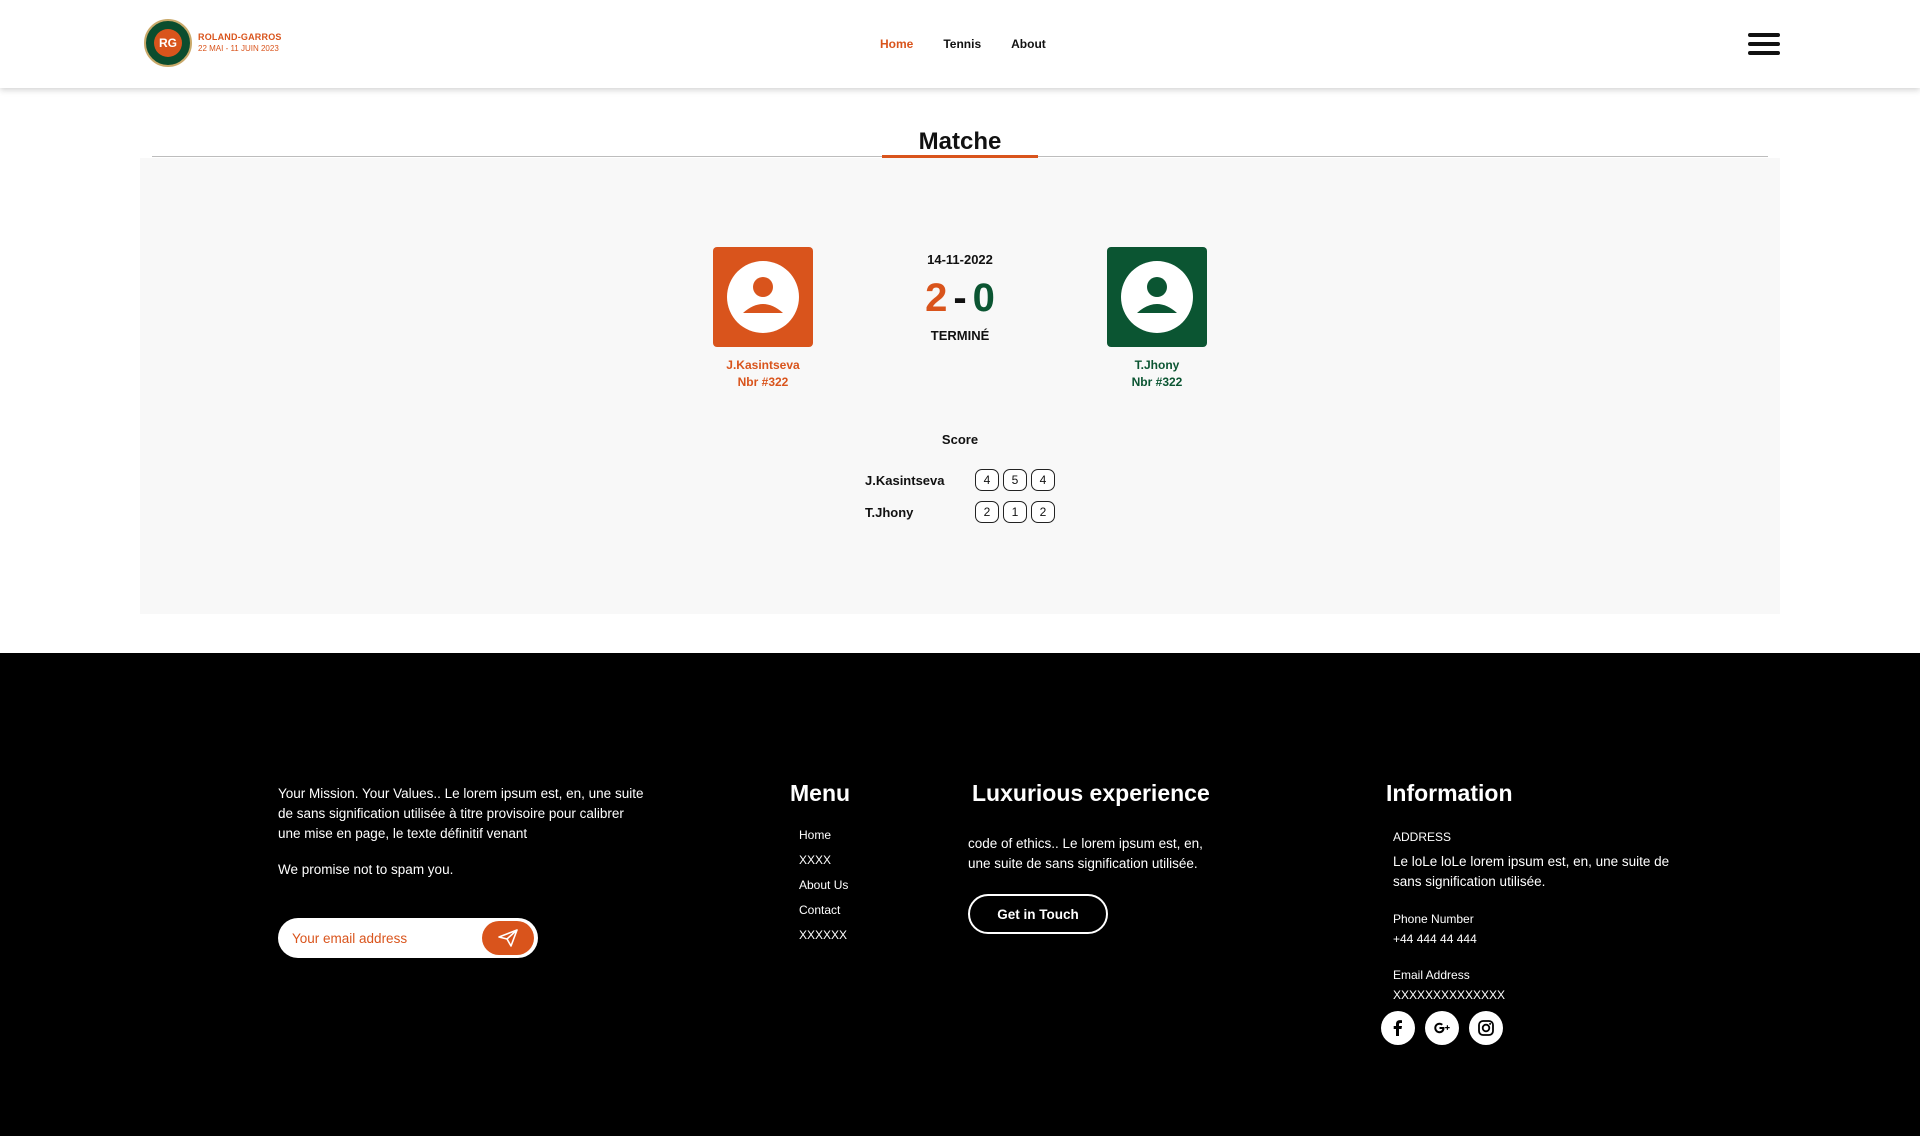  What do you see at coordinates (1435, 939) in the screenshot?
I see `phone-value: +44 444 44 444` at bounding box center [1435, 939].